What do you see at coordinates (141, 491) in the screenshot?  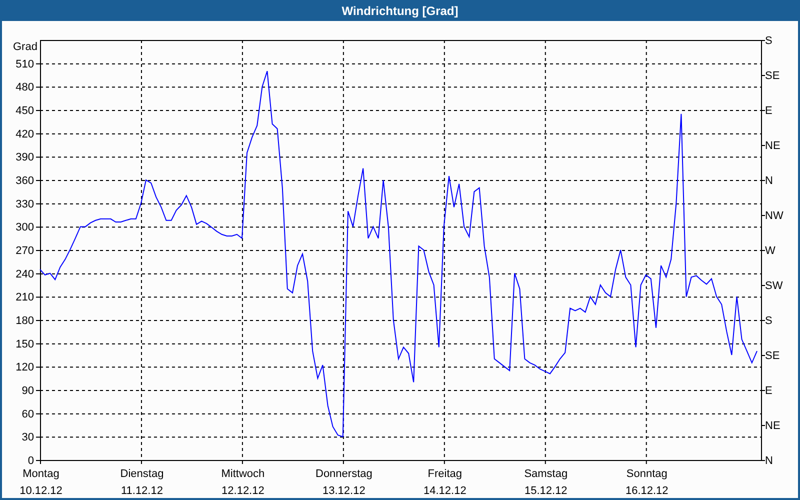 I see `date-label: 11.12.12` at bounding box center [141, 491].